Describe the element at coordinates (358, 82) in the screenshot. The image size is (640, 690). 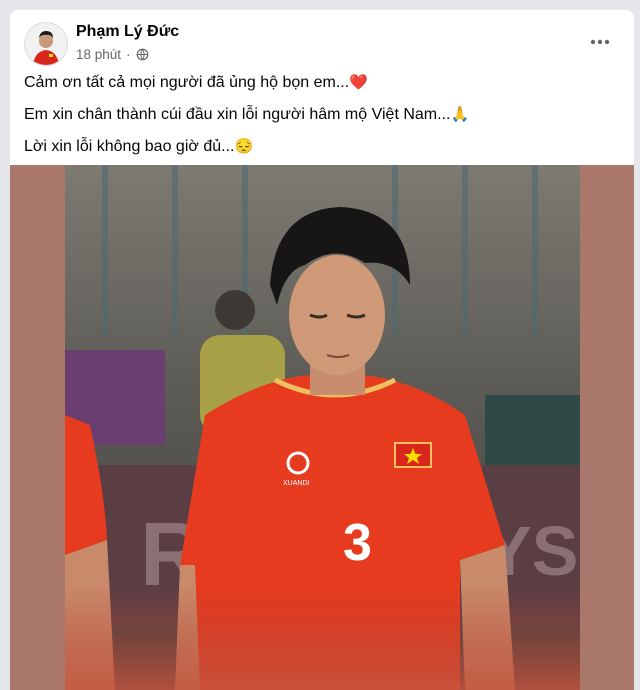
I see `heart-emoji: ❤️` at that location.